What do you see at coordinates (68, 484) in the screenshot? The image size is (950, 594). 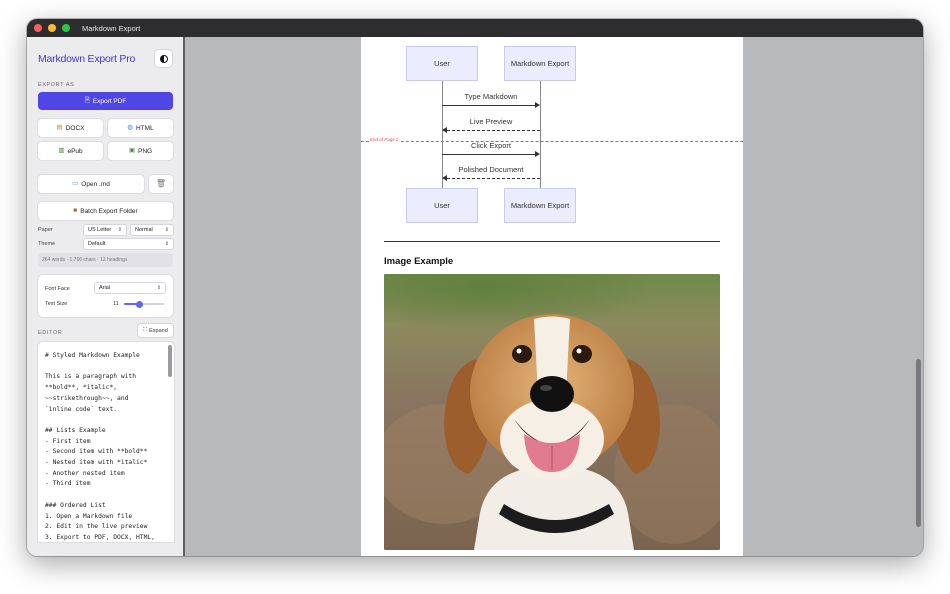 I see `editor-line: - Third item` at bounding box center [68, 484].